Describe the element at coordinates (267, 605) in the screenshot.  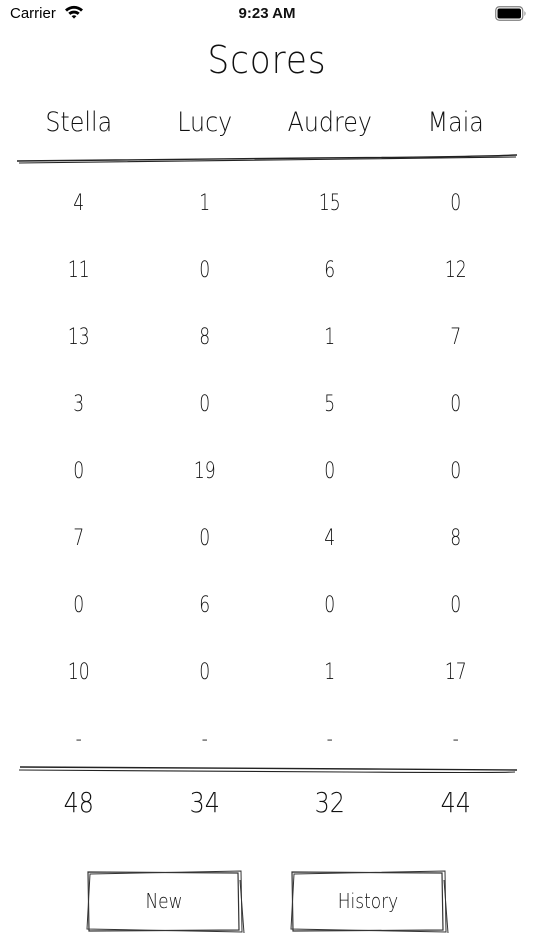
I see `score-row: 0 6 0 0` at that location.